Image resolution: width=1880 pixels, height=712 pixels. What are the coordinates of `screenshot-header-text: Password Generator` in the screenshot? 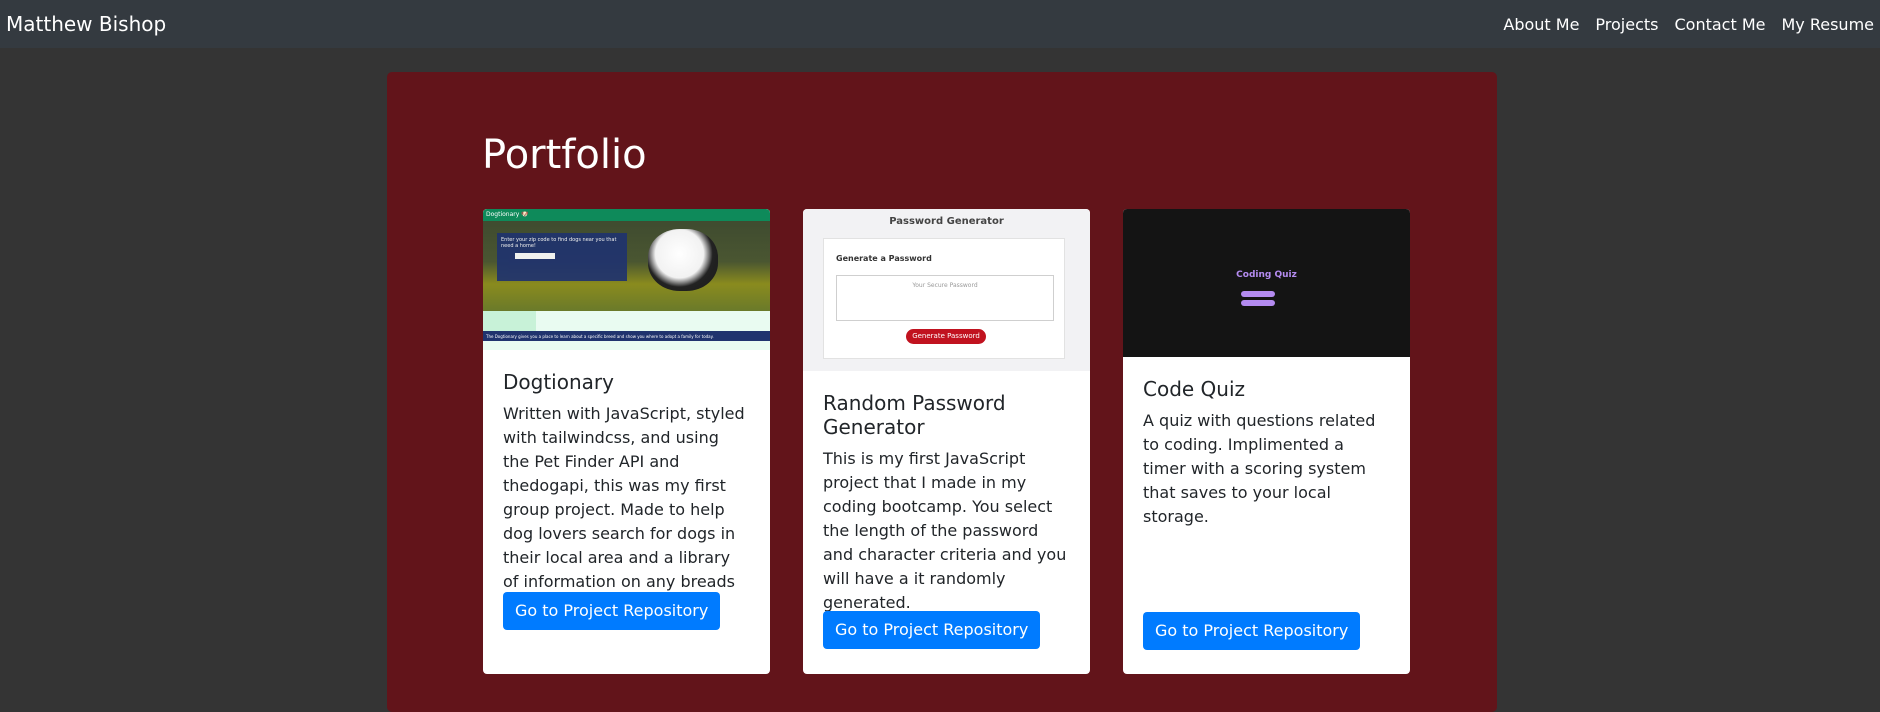 It's located at (946, 221).